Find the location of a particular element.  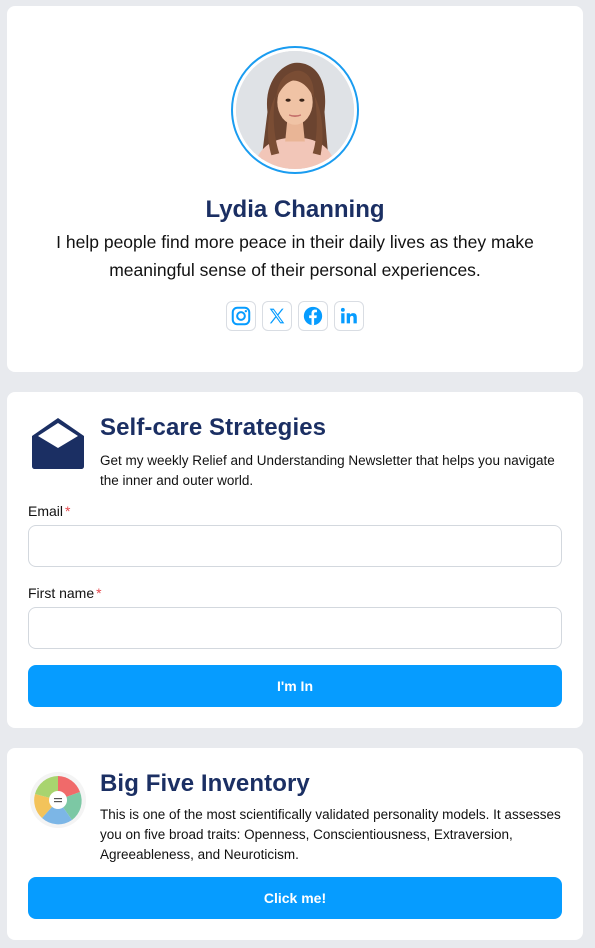

newsletter-title: Self-care Strategies is located at coordinates (213, 427).